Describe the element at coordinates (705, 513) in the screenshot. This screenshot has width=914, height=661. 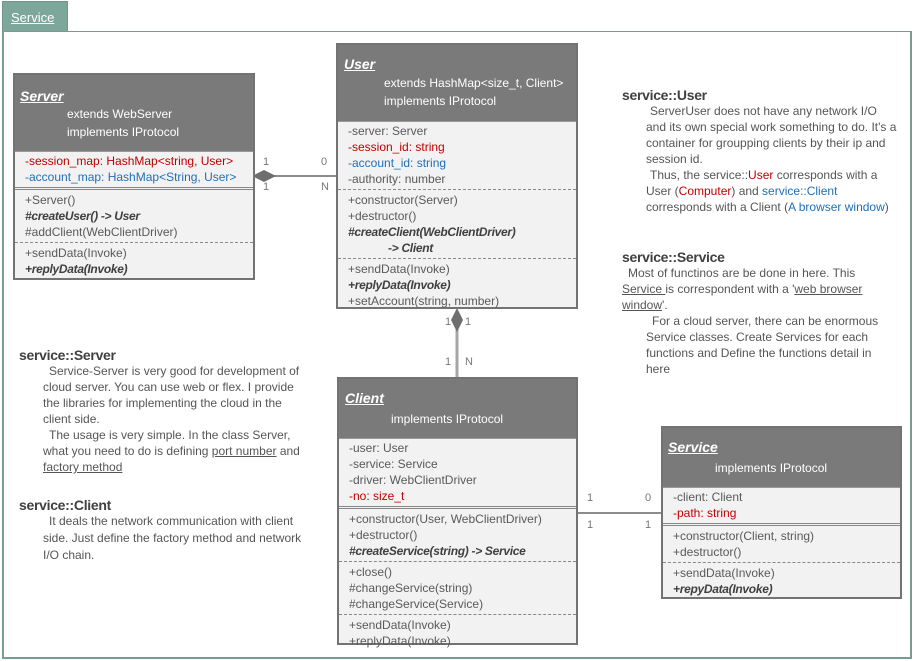
I see `attribute: -path: string` at that location.